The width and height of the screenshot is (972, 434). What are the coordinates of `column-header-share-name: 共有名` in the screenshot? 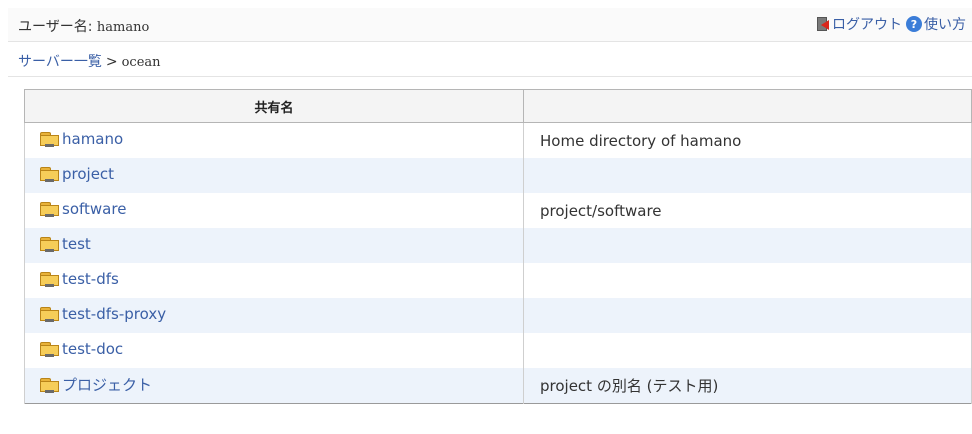 It's located at (274, 106).